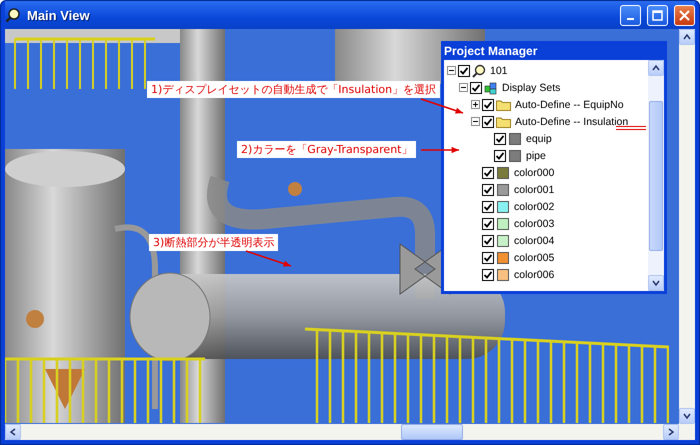 This screenshot has width=700, height=445. Describe the element at coordinates (539, 138) in the screenshot. I see `tree-item-label: equip` at that location.